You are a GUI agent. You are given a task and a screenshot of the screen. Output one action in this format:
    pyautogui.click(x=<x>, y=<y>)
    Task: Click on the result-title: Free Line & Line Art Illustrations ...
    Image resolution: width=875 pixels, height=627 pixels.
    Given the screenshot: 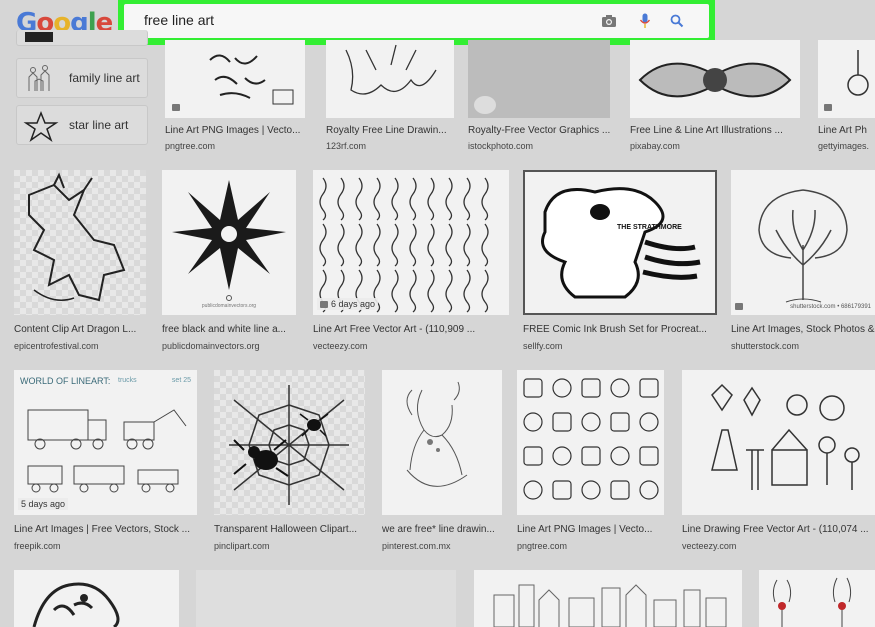 What is the action you would take?
    pyautogui.click(x=715, y=130)
    